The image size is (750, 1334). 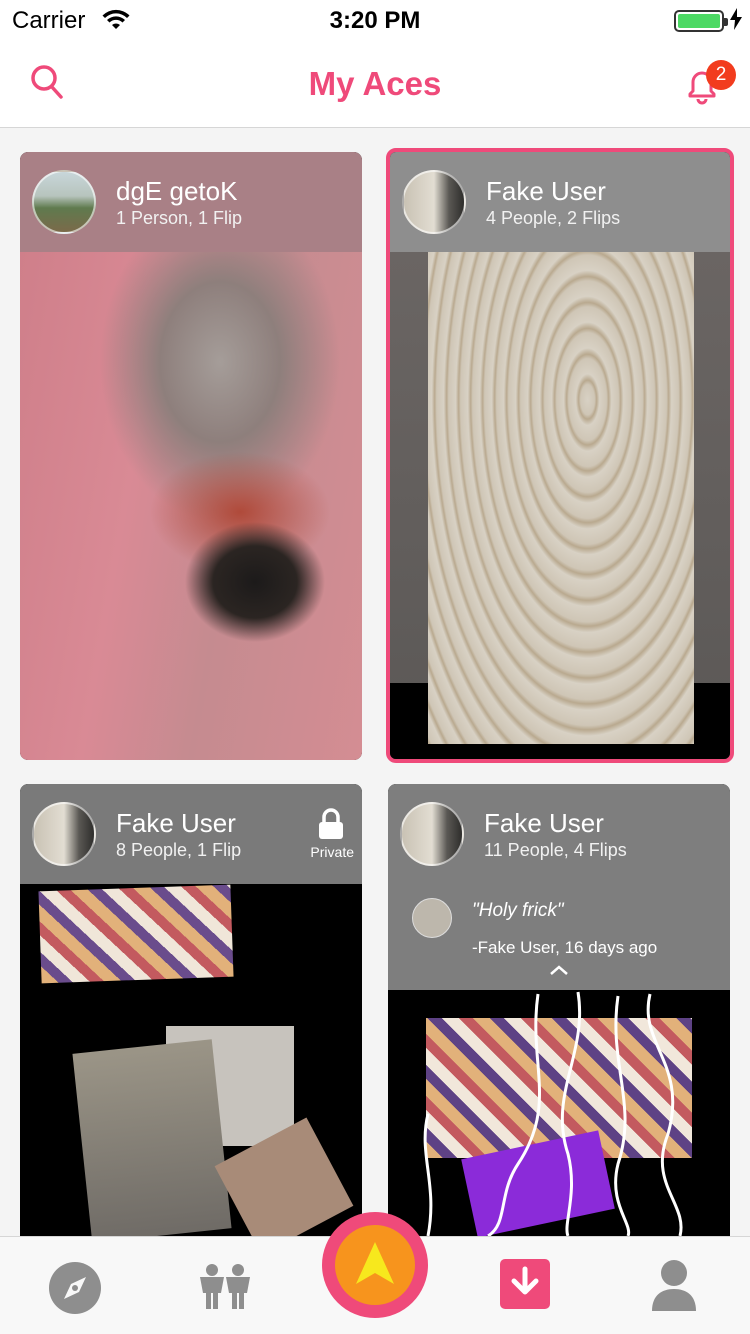 I want to click on card-header: Fake User 8 People, 1 Flip Private, so click(x=191, y=834).